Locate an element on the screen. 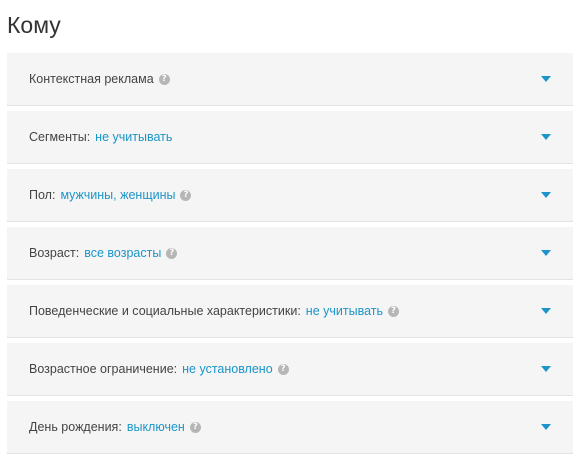 This screenshot has width=579, height=459. section-label: День рождения: is located at coordinates (75, 427).